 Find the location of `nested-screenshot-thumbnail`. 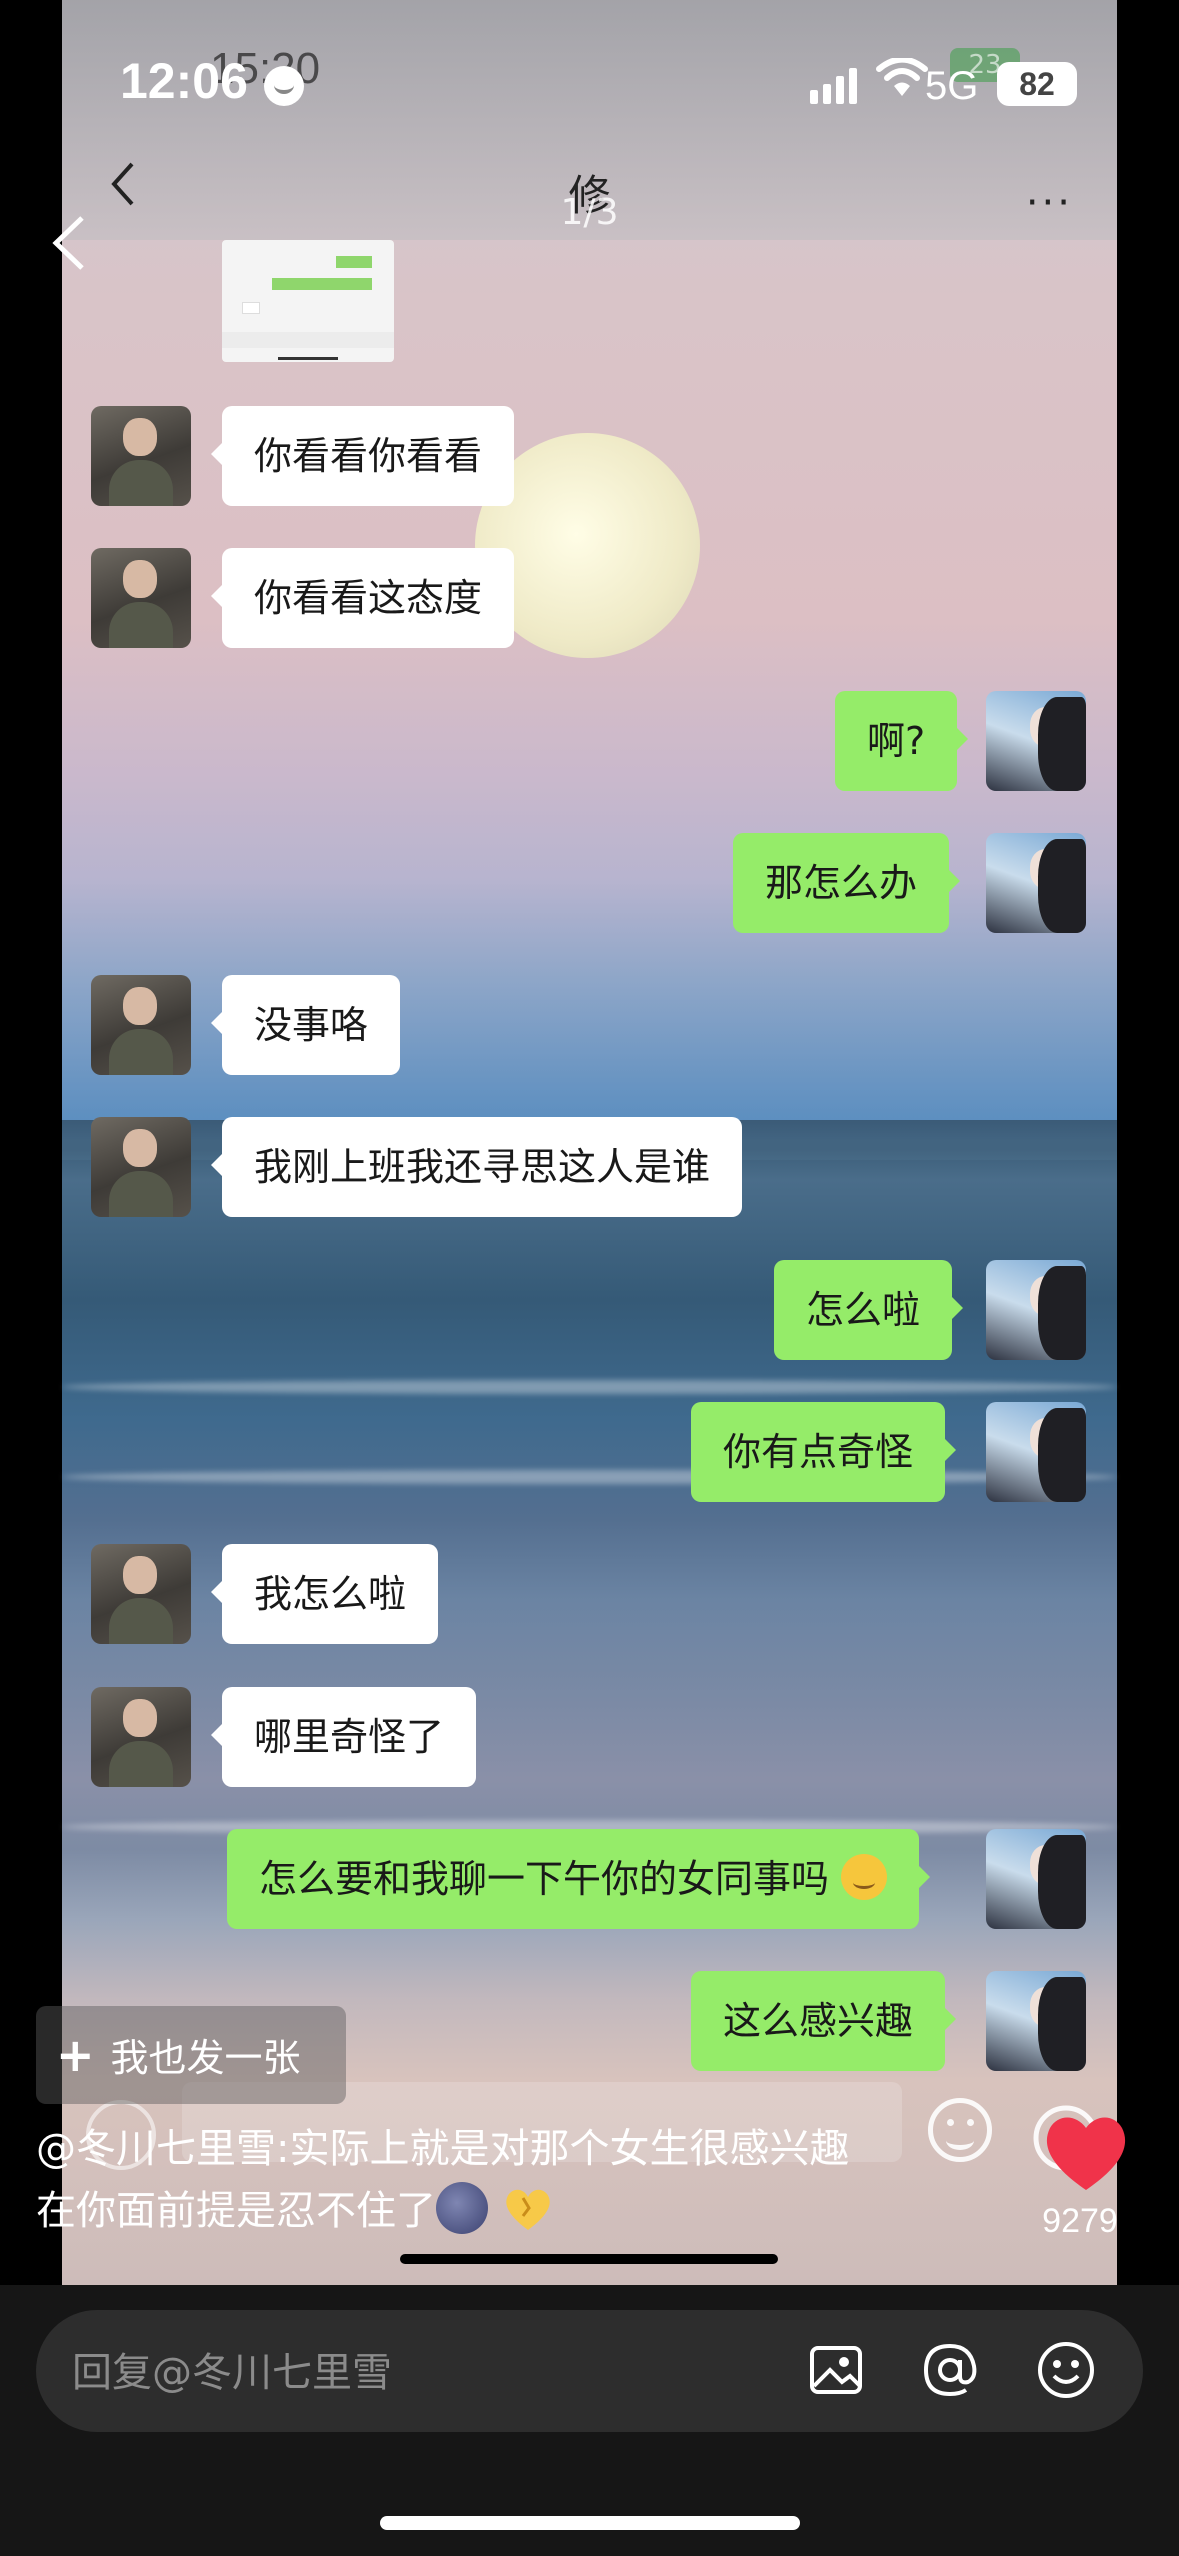

nested-screenshot-thumbnail is located at coordinates (308, 301).